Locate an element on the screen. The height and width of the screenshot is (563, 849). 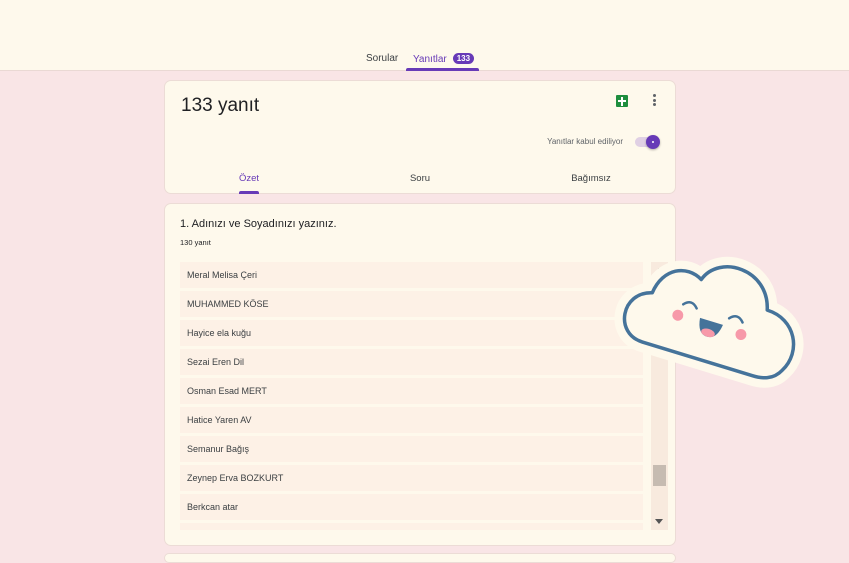
tab-responses: Yanıtlar 133 is located at coordinates (444, 59).